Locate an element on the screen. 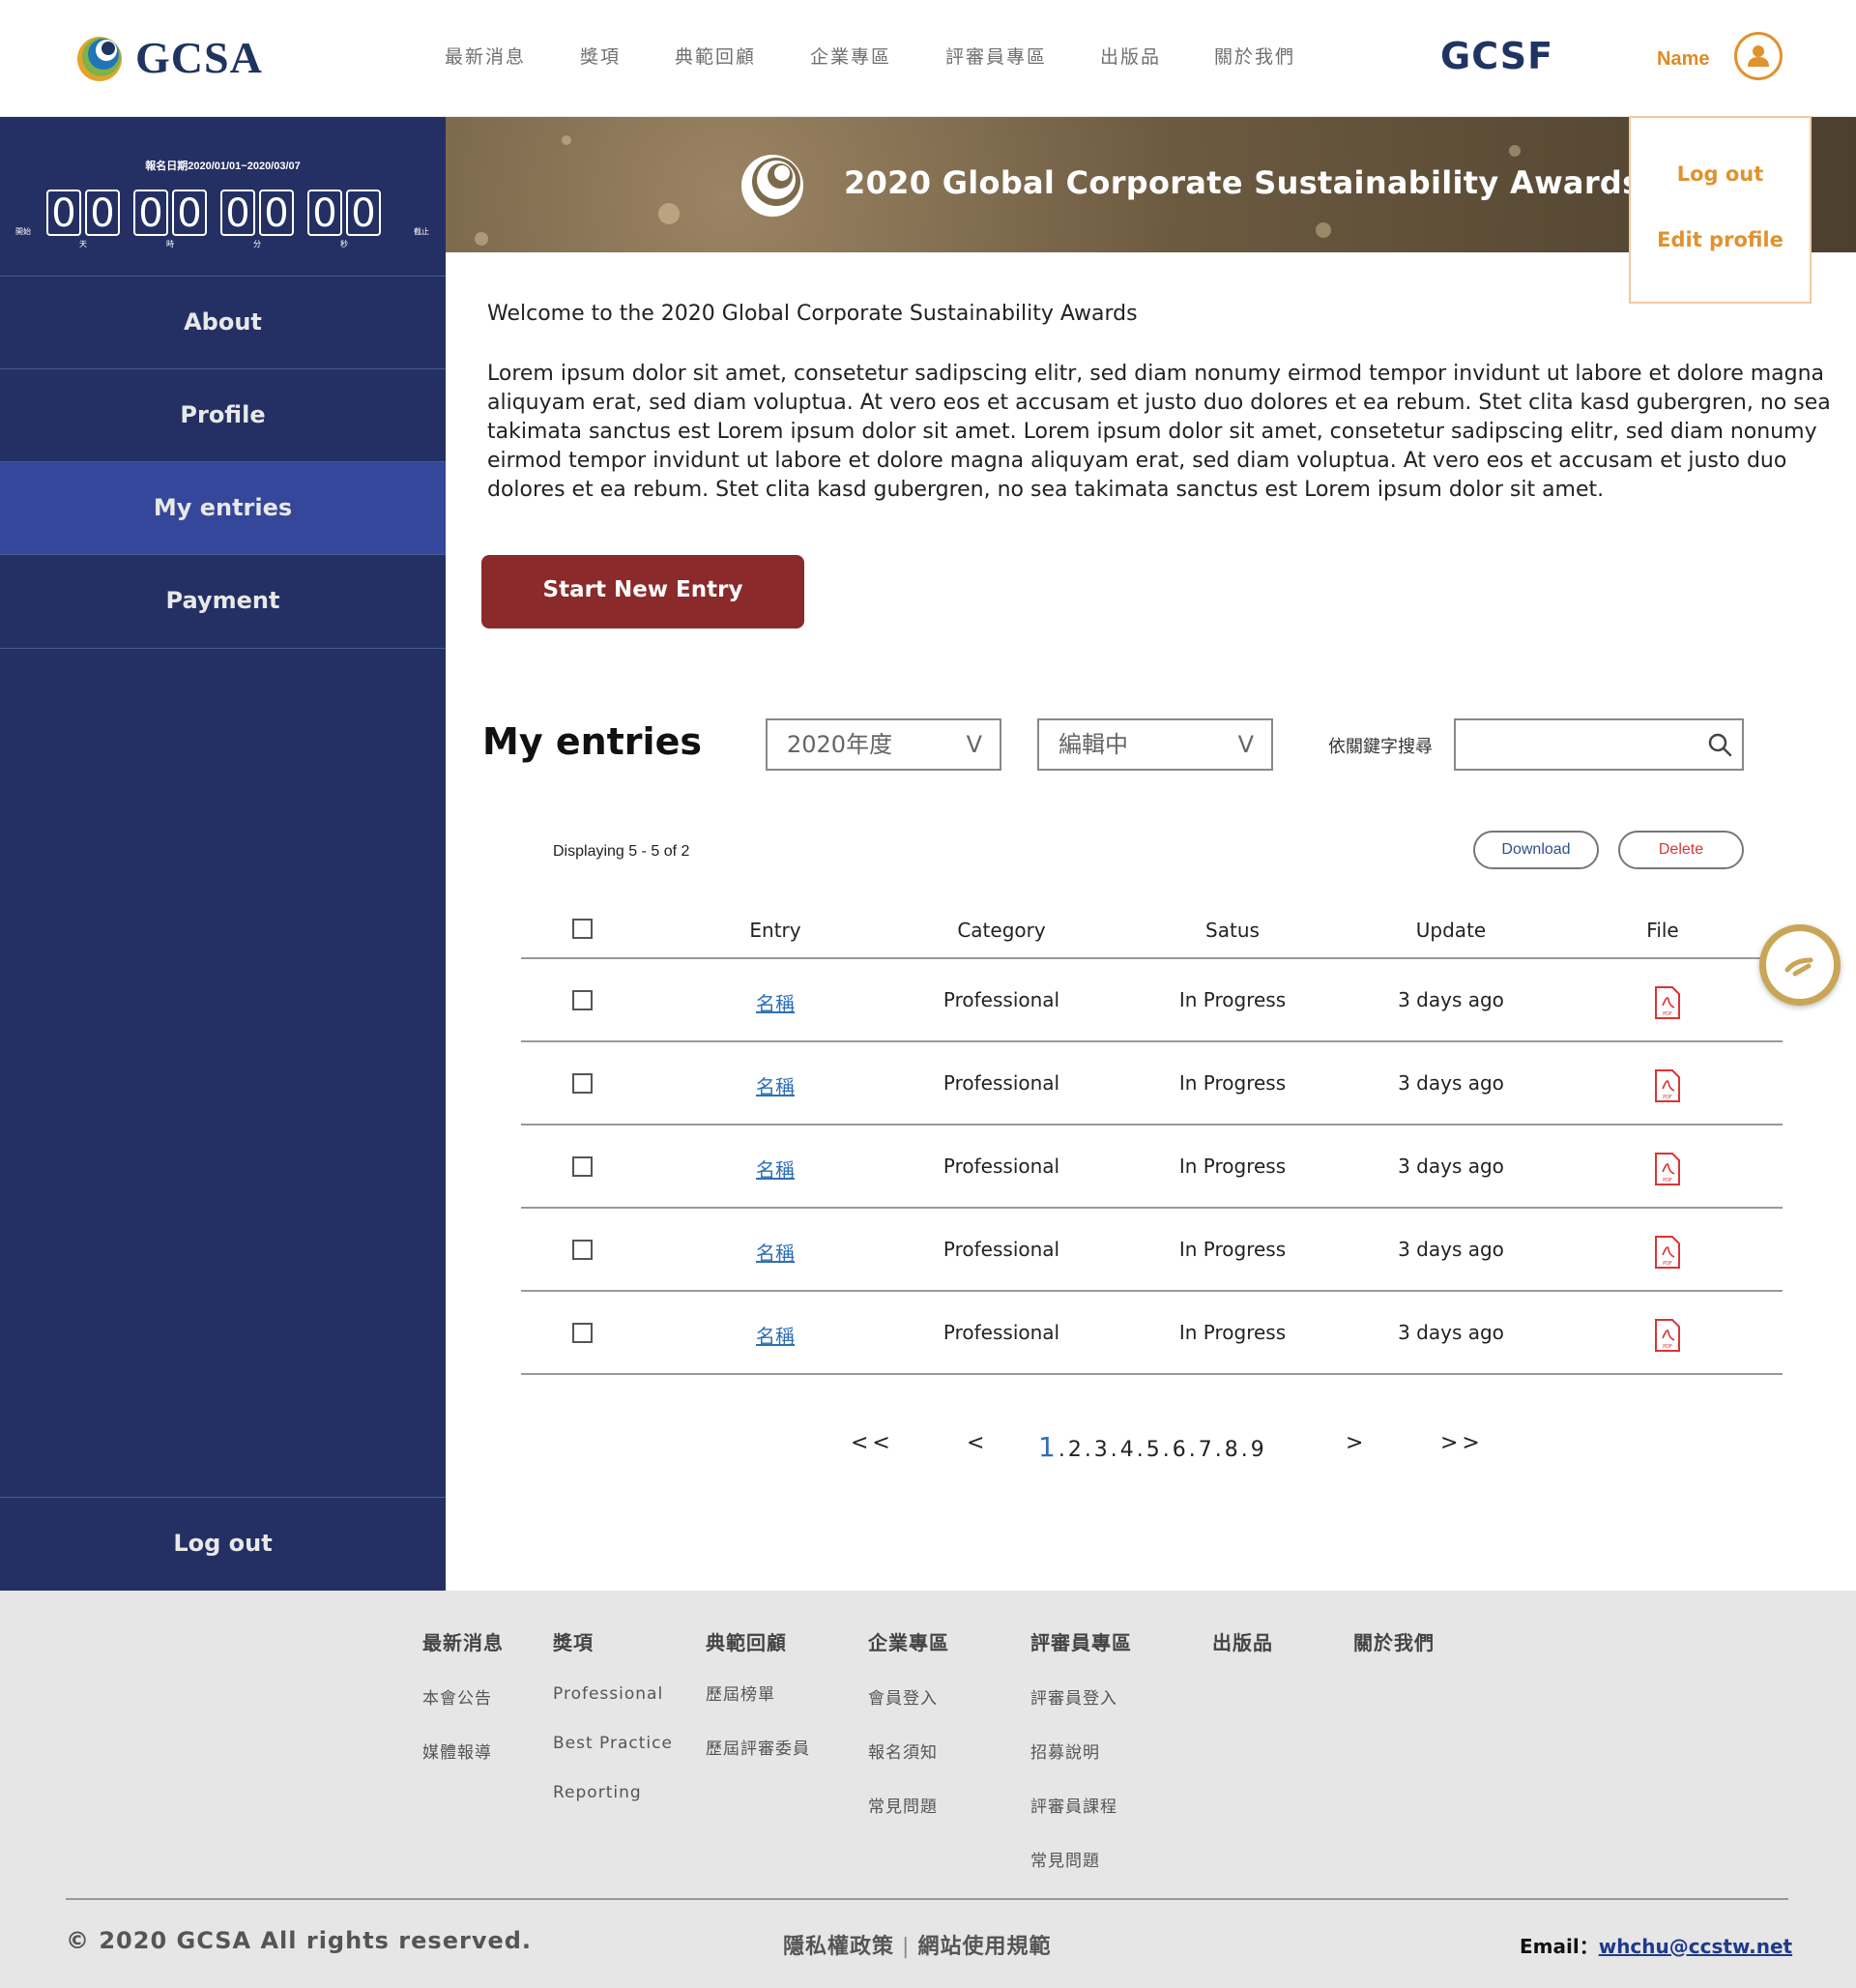 This screenshot has height=1988, width=1856. nav-corporate: 企業專區 is located at coordinates (868, 56).